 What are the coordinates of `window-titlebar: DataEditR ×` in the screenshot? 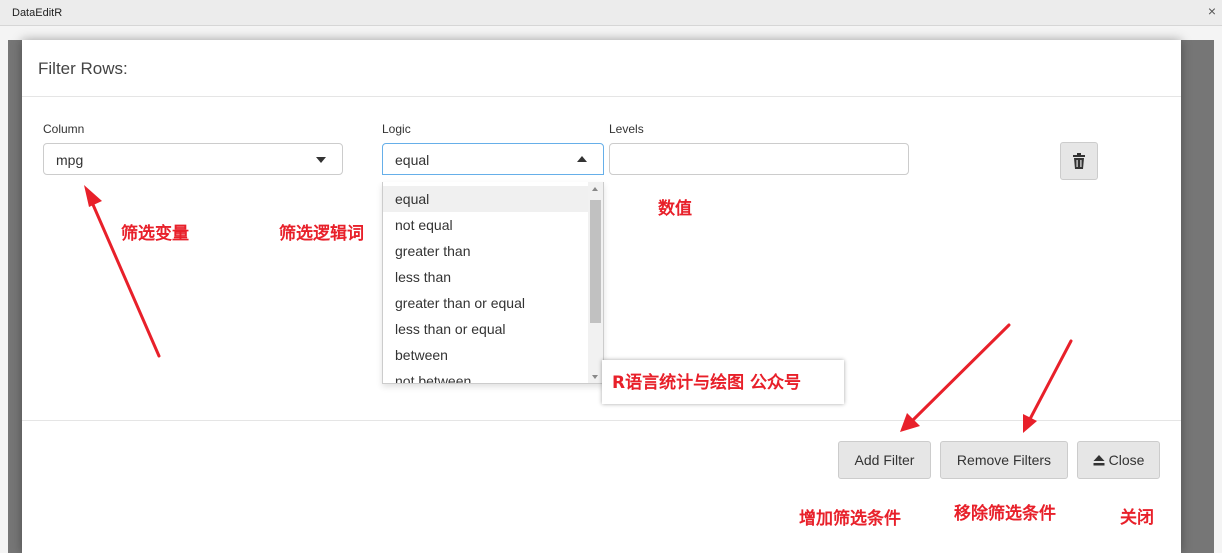 It's located at (611, 13).